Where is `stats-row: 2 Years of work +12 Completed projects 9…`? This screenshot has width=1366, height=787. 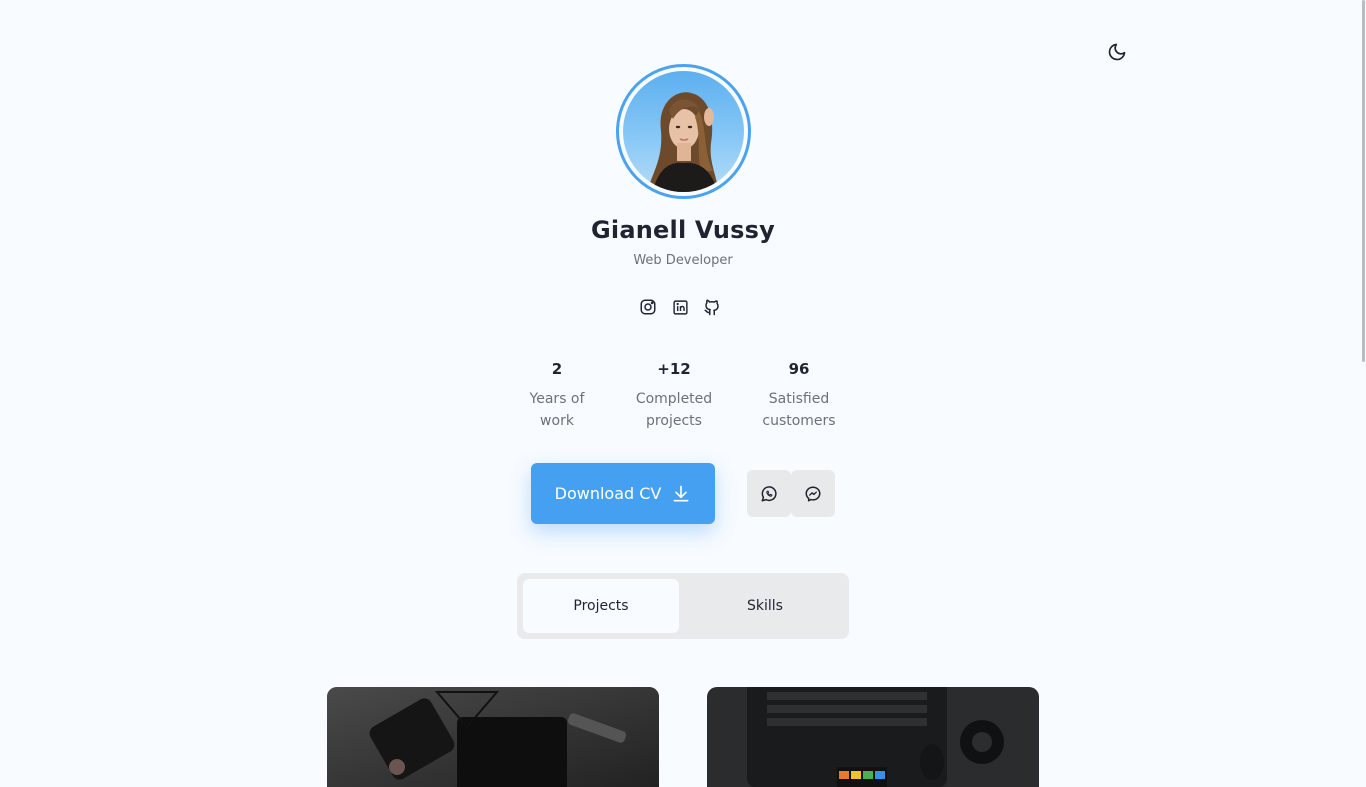 stats-row: 2 Years of work +12 Completed projects 9… is located at coordinates (683, 400).